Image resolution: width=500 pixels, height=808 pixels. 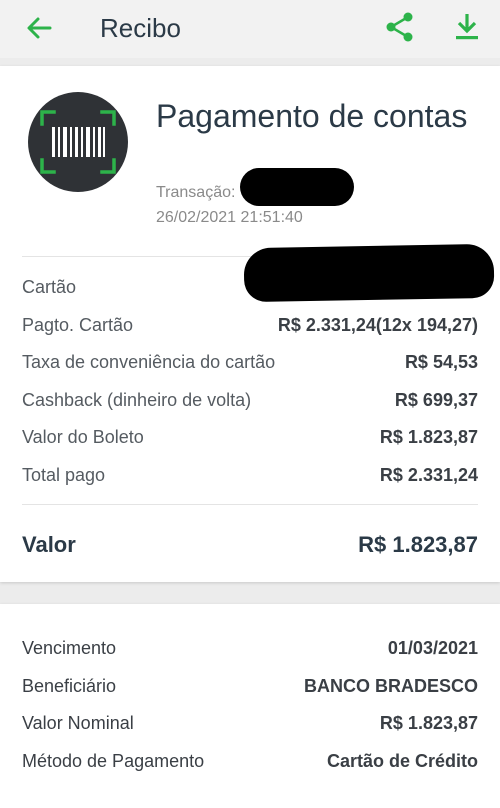 I want to click on transaction-label: Transação:, so click(x=196, y=192).